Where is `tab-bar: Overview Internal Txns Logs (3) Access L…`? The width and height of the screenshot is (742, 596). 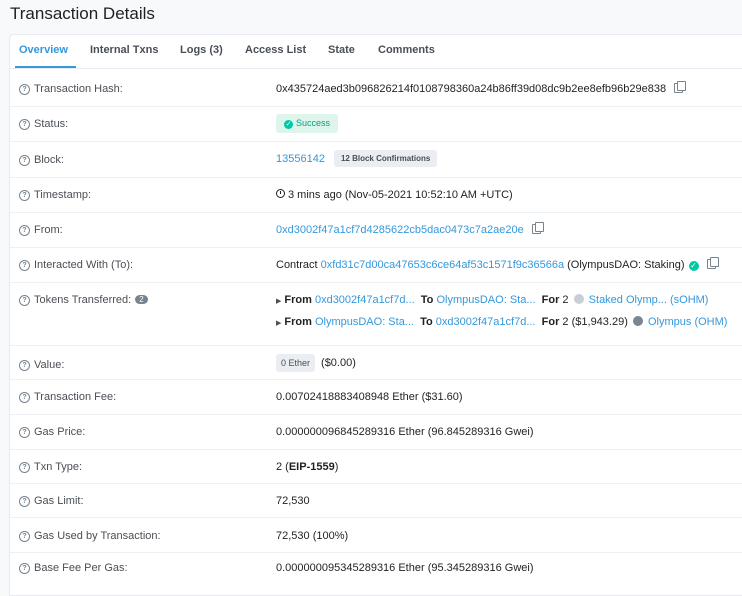 tab-bar: Overview Internal Txns Logs (3) Access L… is located at coordinates (376, 52).